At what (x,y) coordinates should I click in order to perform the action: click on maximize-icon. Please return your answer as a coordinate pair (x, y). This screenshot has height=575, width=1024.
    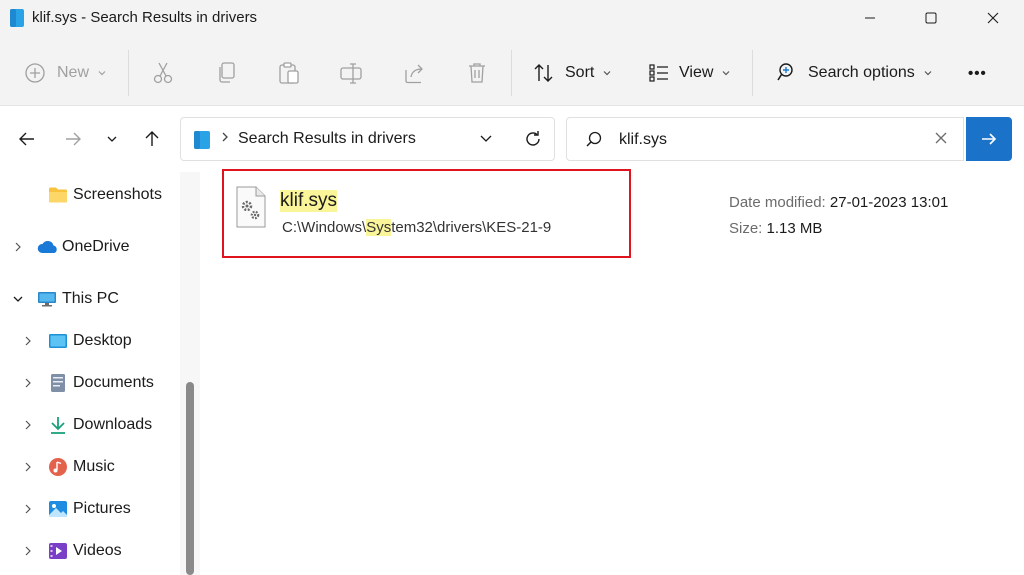
    Looking at the image, I should click on (931, 18).